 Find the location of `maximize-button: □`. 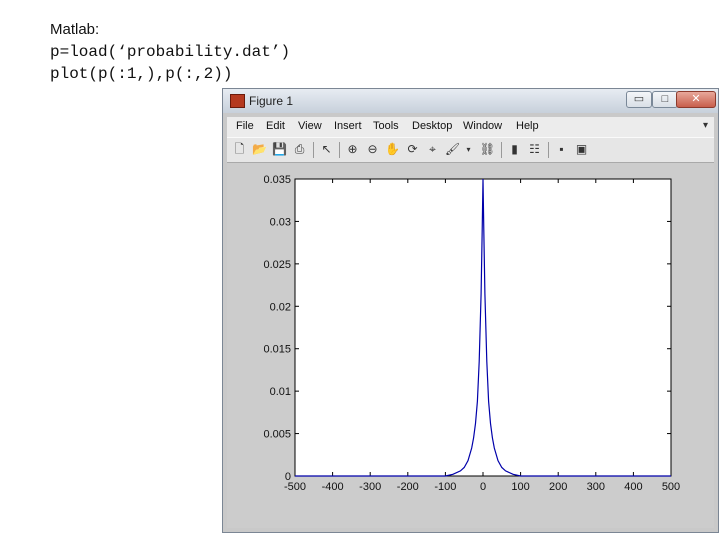

maximize-button: □ is located at coordinates (665, 99).